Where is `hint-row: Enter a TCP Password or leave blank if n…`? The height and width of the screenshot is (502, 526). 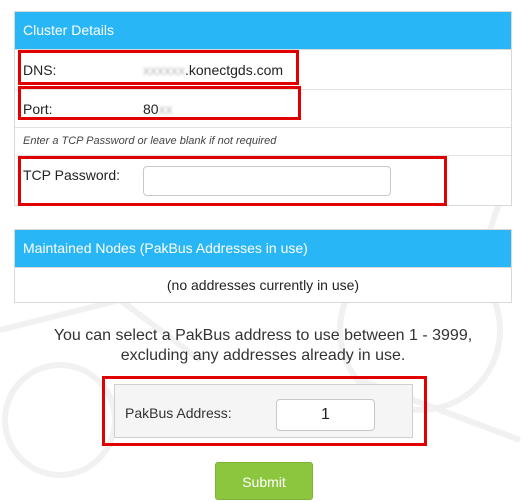
hint-row: Enter a TCP Password or leave blank if n… is located at coordinates (263, 142).